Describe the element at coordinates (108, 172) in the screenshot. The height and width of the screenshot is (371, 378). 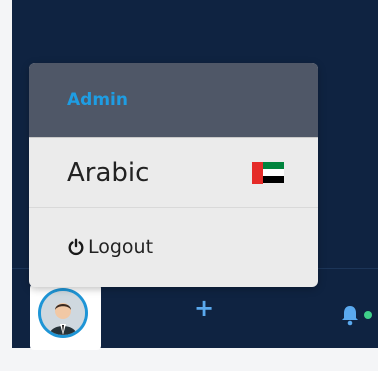
I see `language-label: Arabic` at that location.